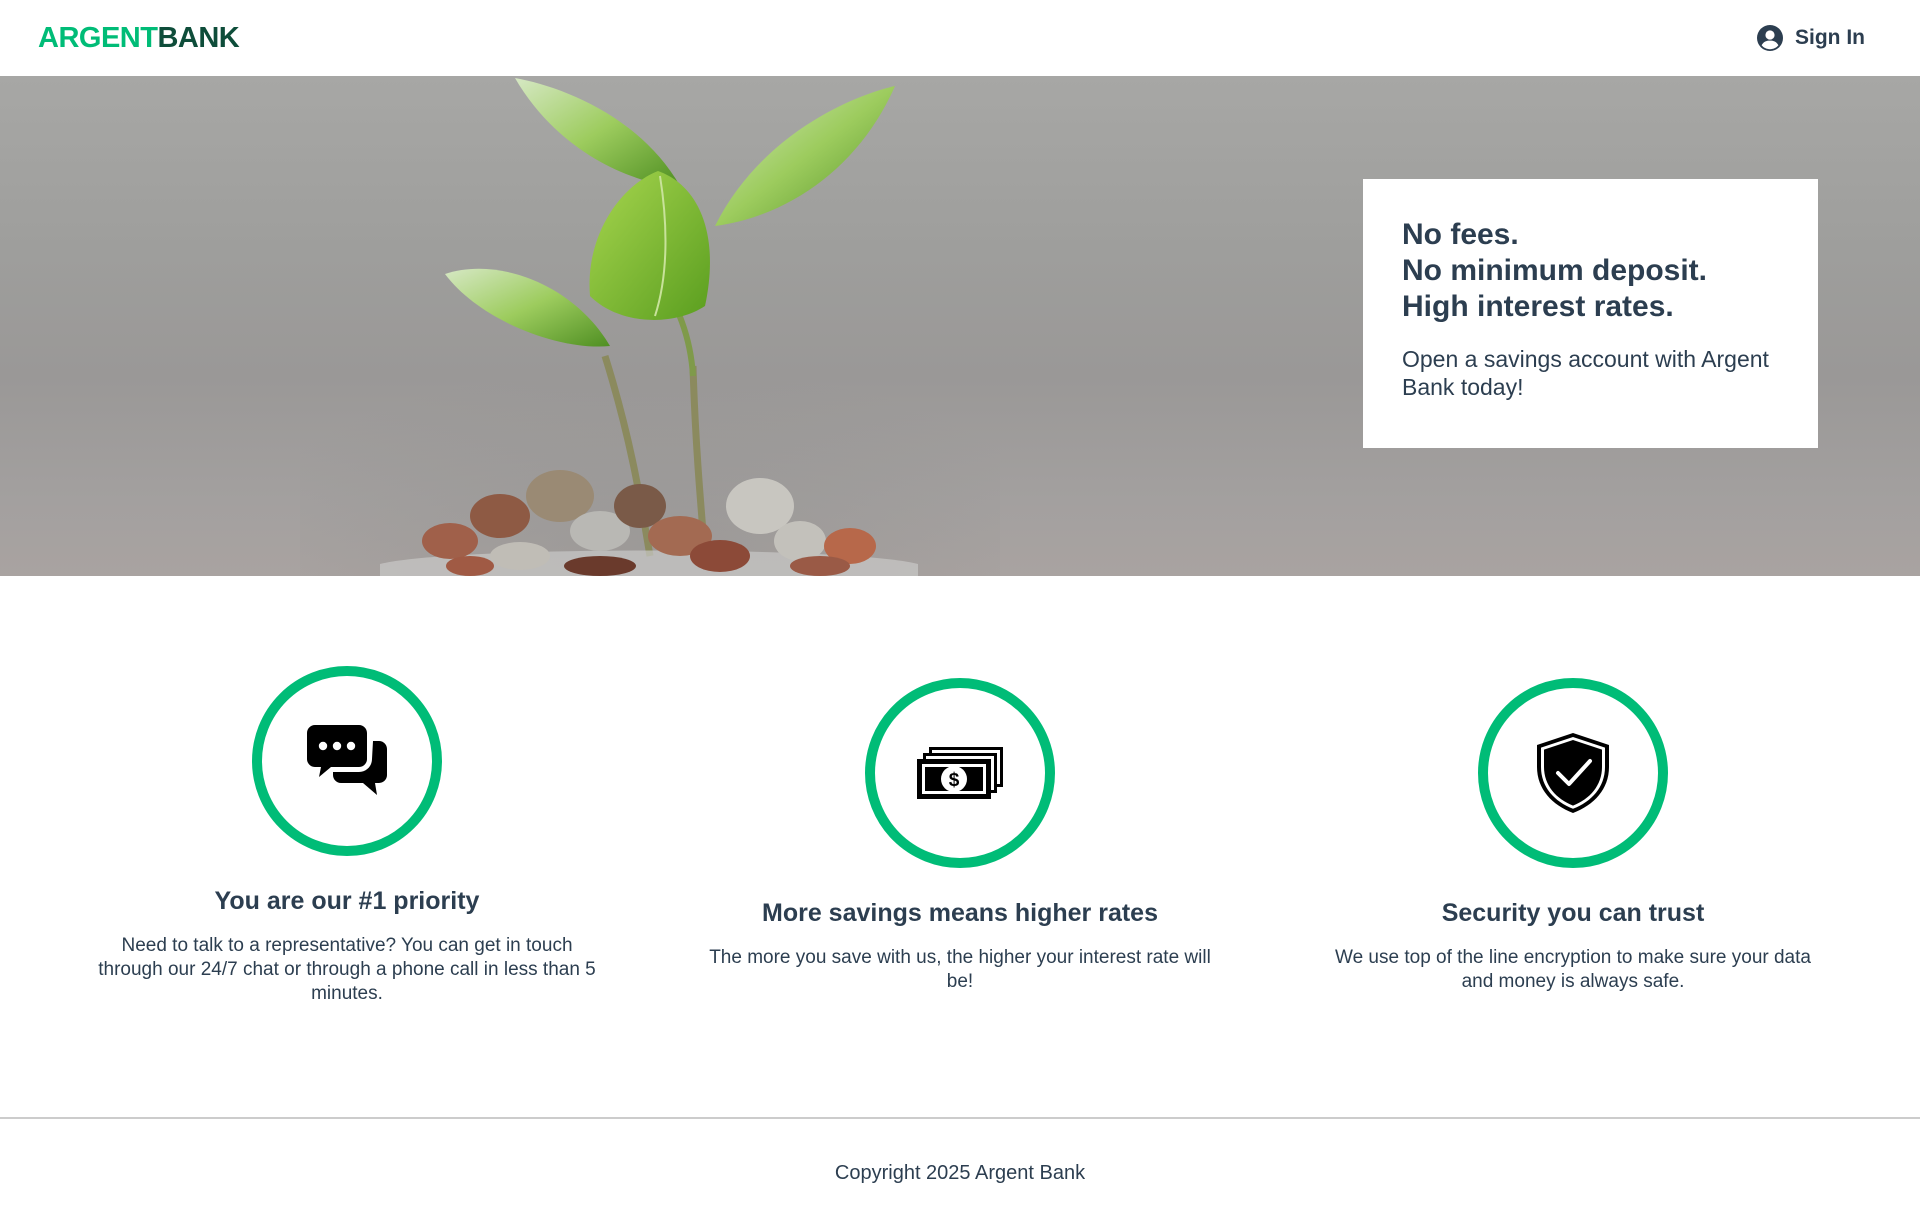 This screenshot has width=1920, height=1213. What do you see at coordinates (347, 901) in the screenshot?
I see `feature-title: You are our #1 priority` at bounding box center [347, 901].